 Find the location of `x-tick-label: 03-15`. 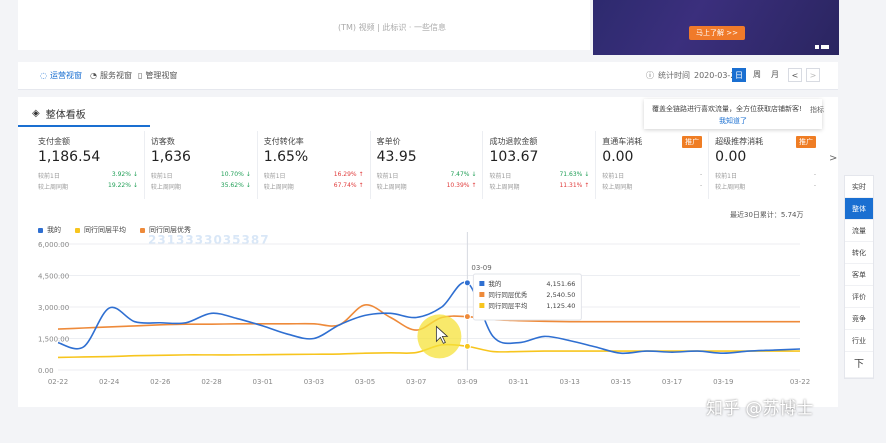

x-tick-label: 03-15 is located at coordinates (621, 382).